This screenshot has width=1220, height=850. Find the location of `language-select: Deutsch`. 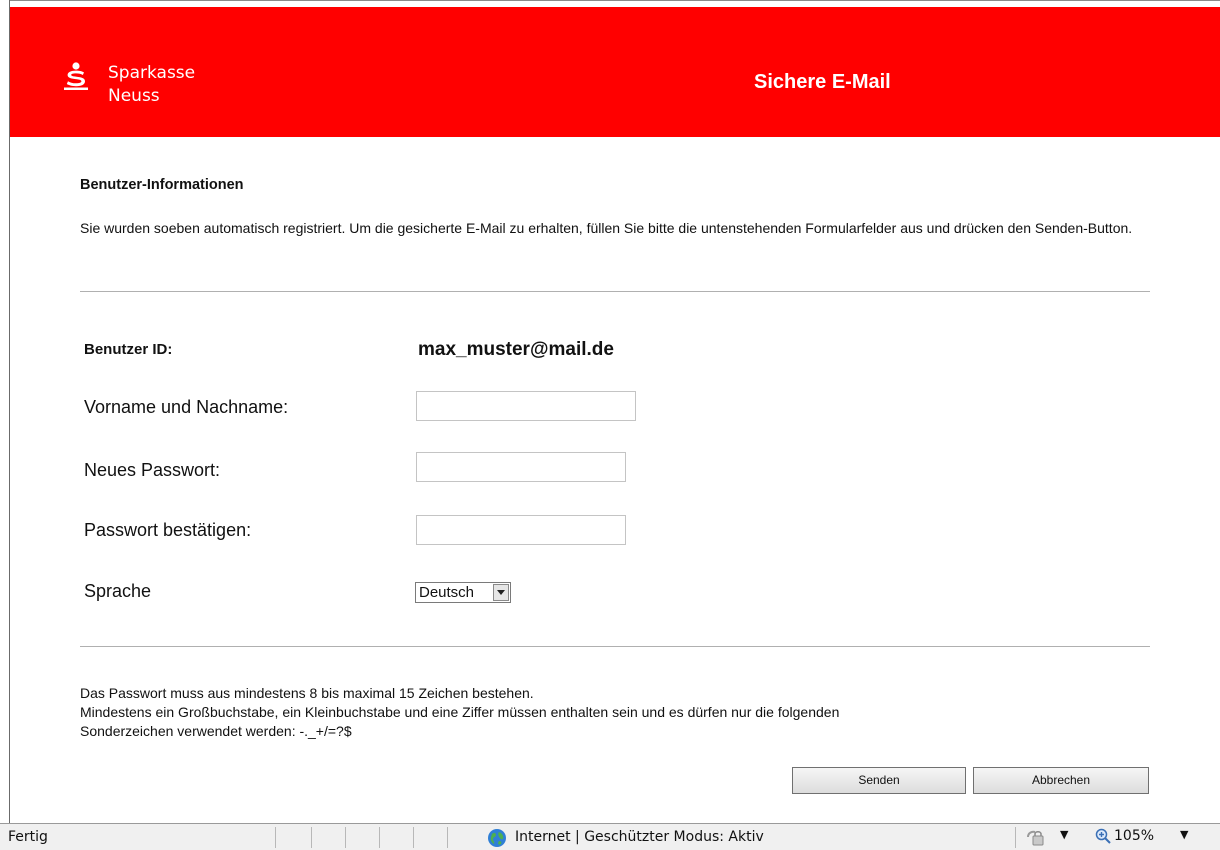

language-select: Deutsch is located at coordinates (463, 592).